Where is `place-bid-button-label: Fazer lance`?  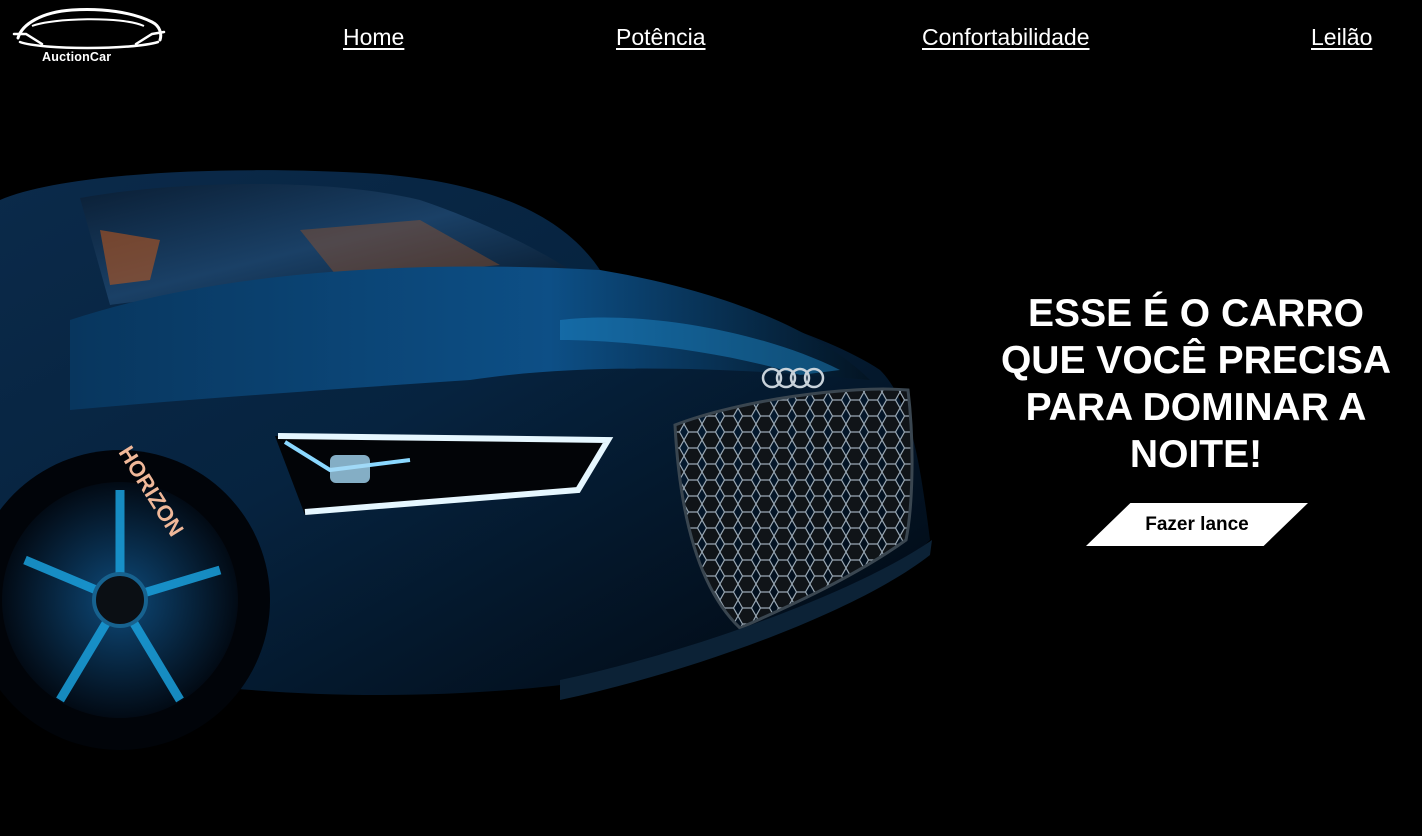
place-bid-button-label: Fazer lance is located at coordinates (1197, 524).